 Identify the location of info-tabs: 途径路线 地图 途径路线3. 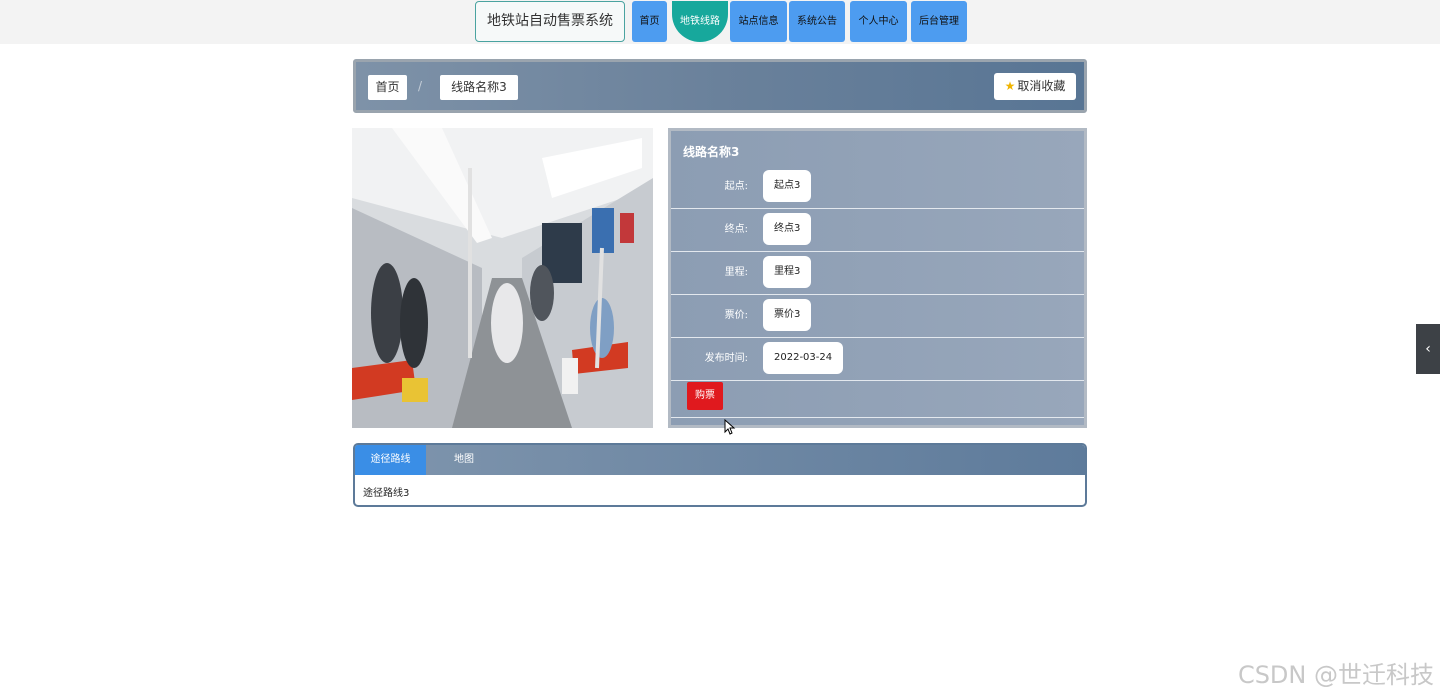
(720, 475).